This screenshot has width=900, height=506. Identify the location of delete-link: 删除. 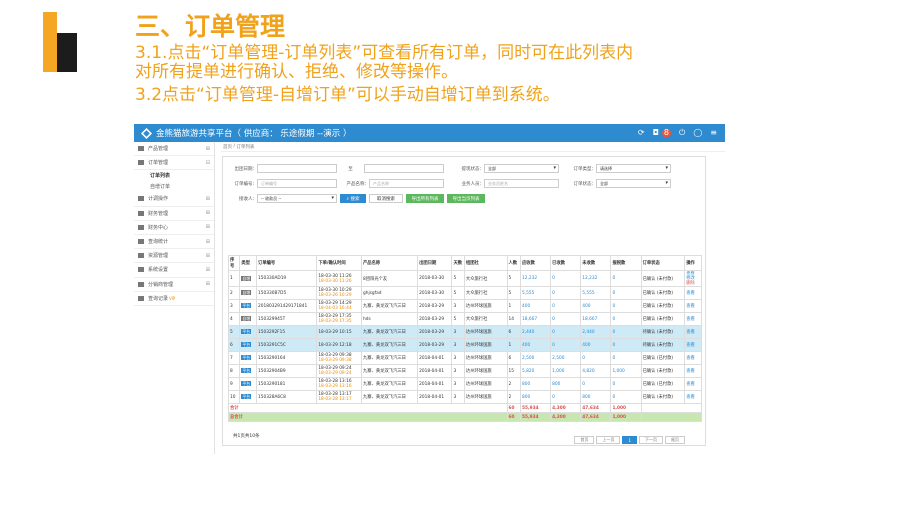
(693, 283).